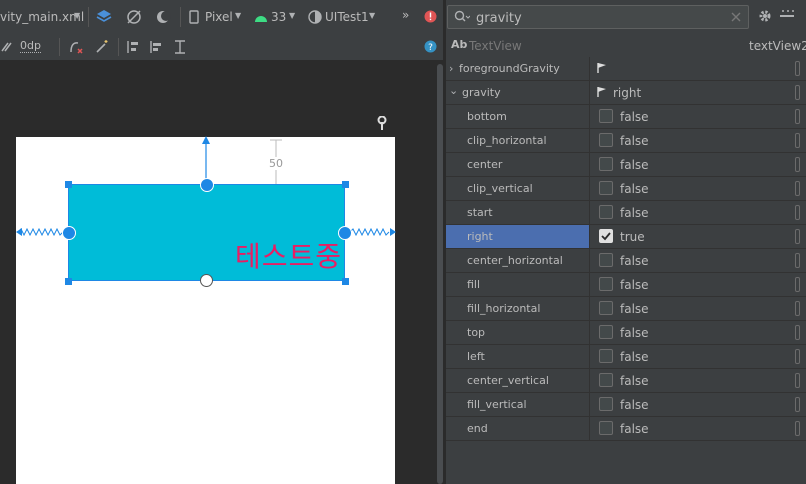 This screenshot has width=806, height=484. Describe the element at coordinates (288, 256) in the screenshot. I see `textview-text: 테스트중` at that location.